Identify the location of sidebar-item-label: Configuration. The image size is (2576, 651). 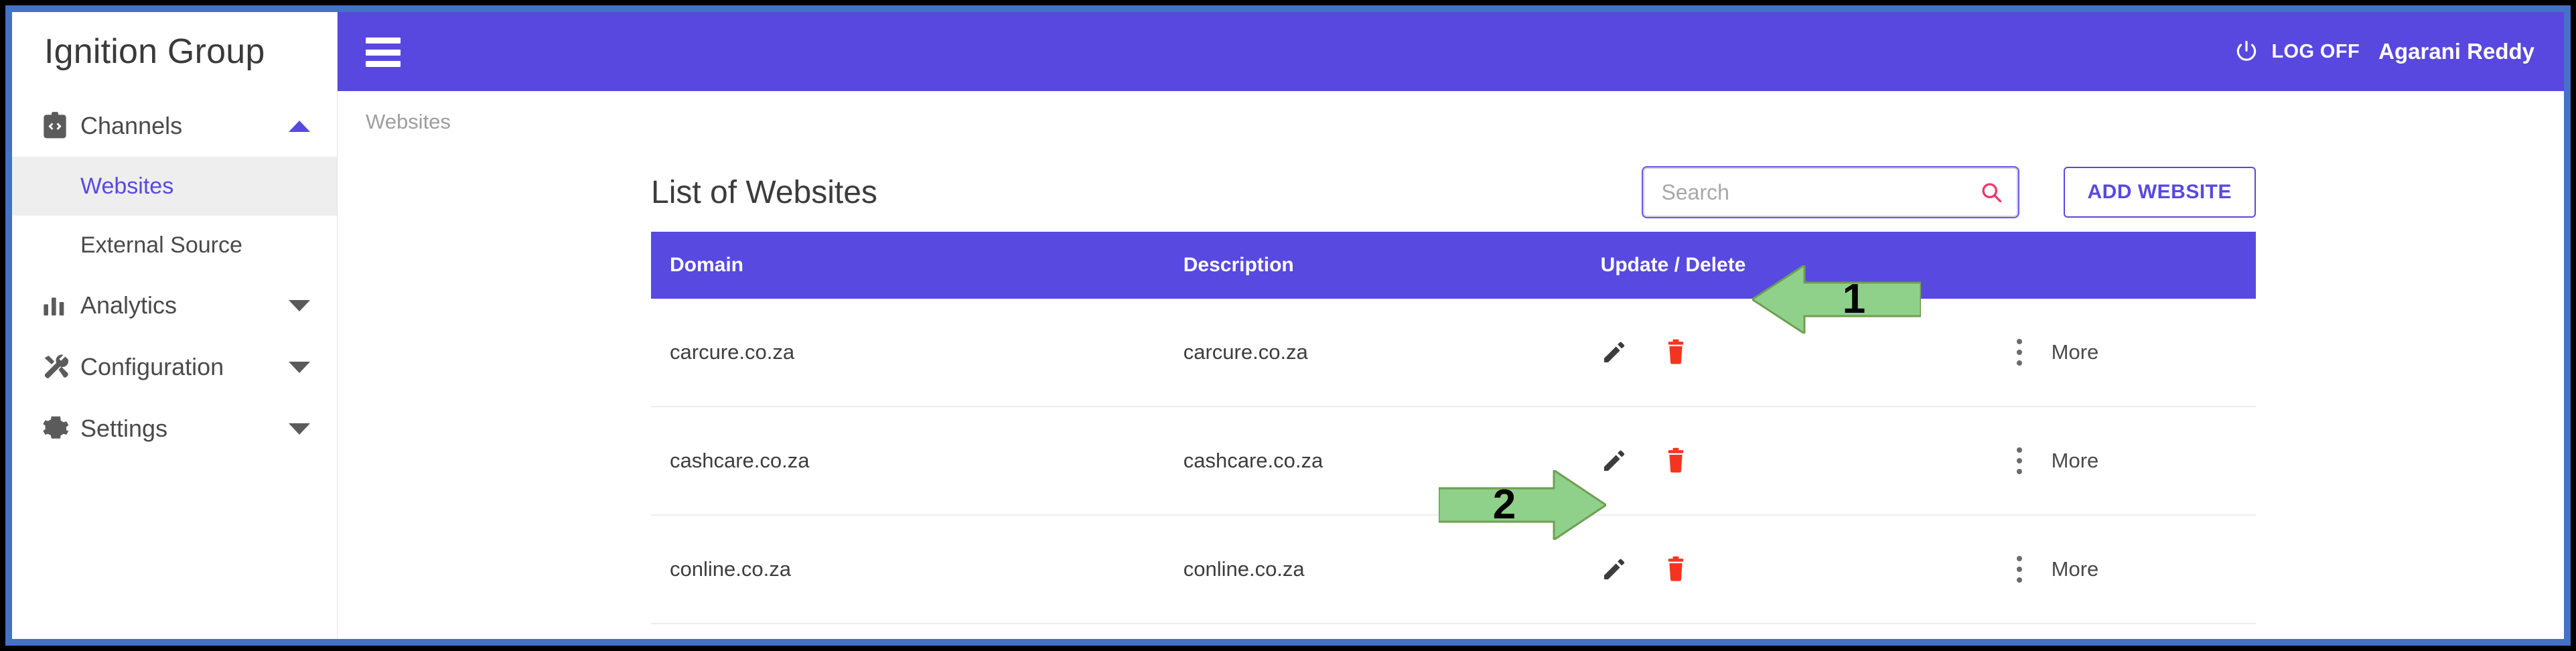
(152, 366).